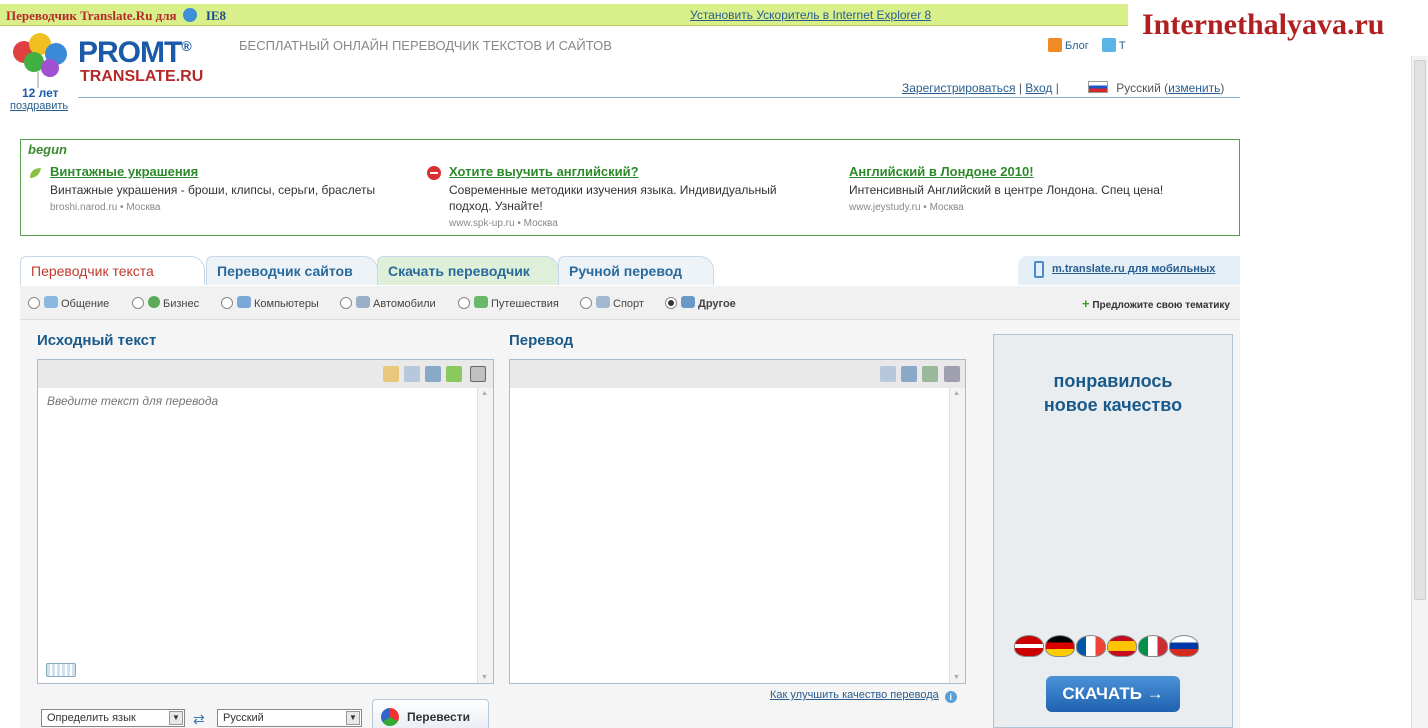  What do you see at coordinates (541, 340) in the screenshot?
I see `translation-title: Перевод` at bounding box center [541, 340].